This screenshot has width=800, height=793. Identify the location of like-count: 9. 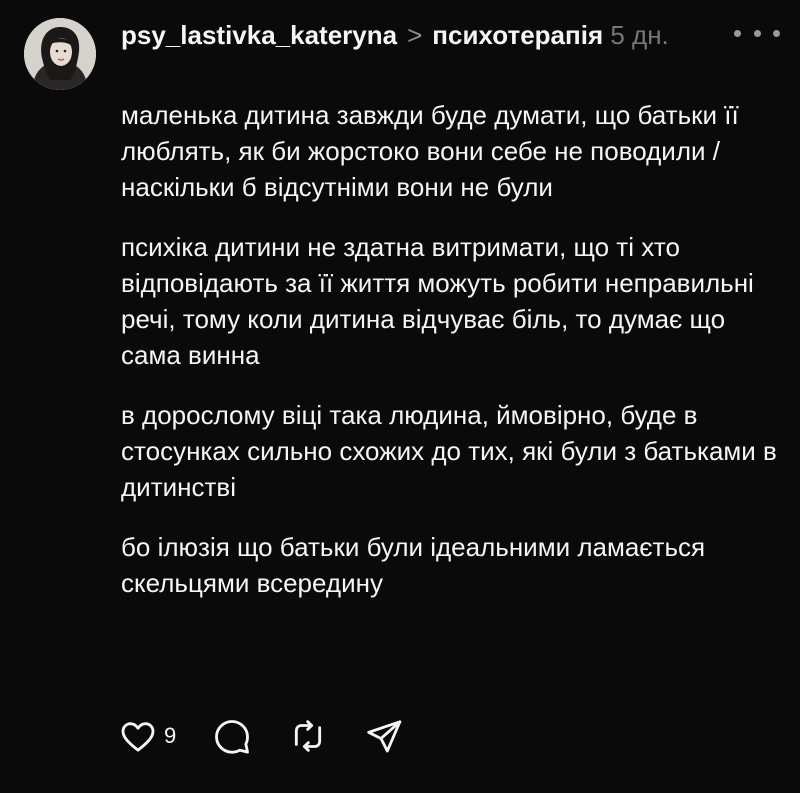
(170, 735).